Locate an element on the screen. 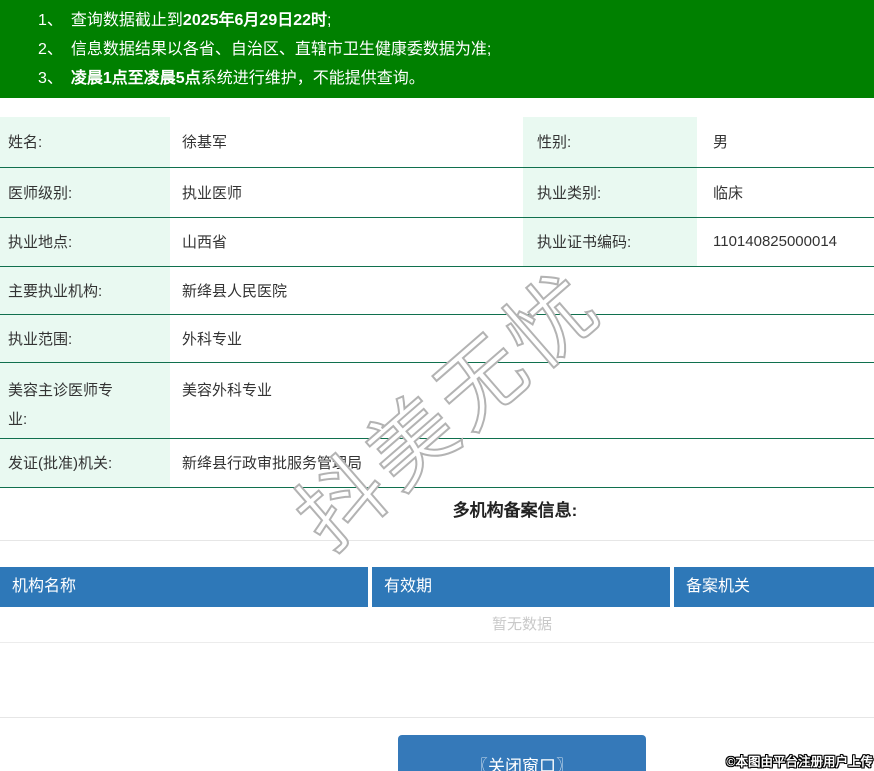 This screenshot has height=771, width=874. cosmetic-specialty-label: 美容主诊医师专业: is located at coordinates (85, 400).